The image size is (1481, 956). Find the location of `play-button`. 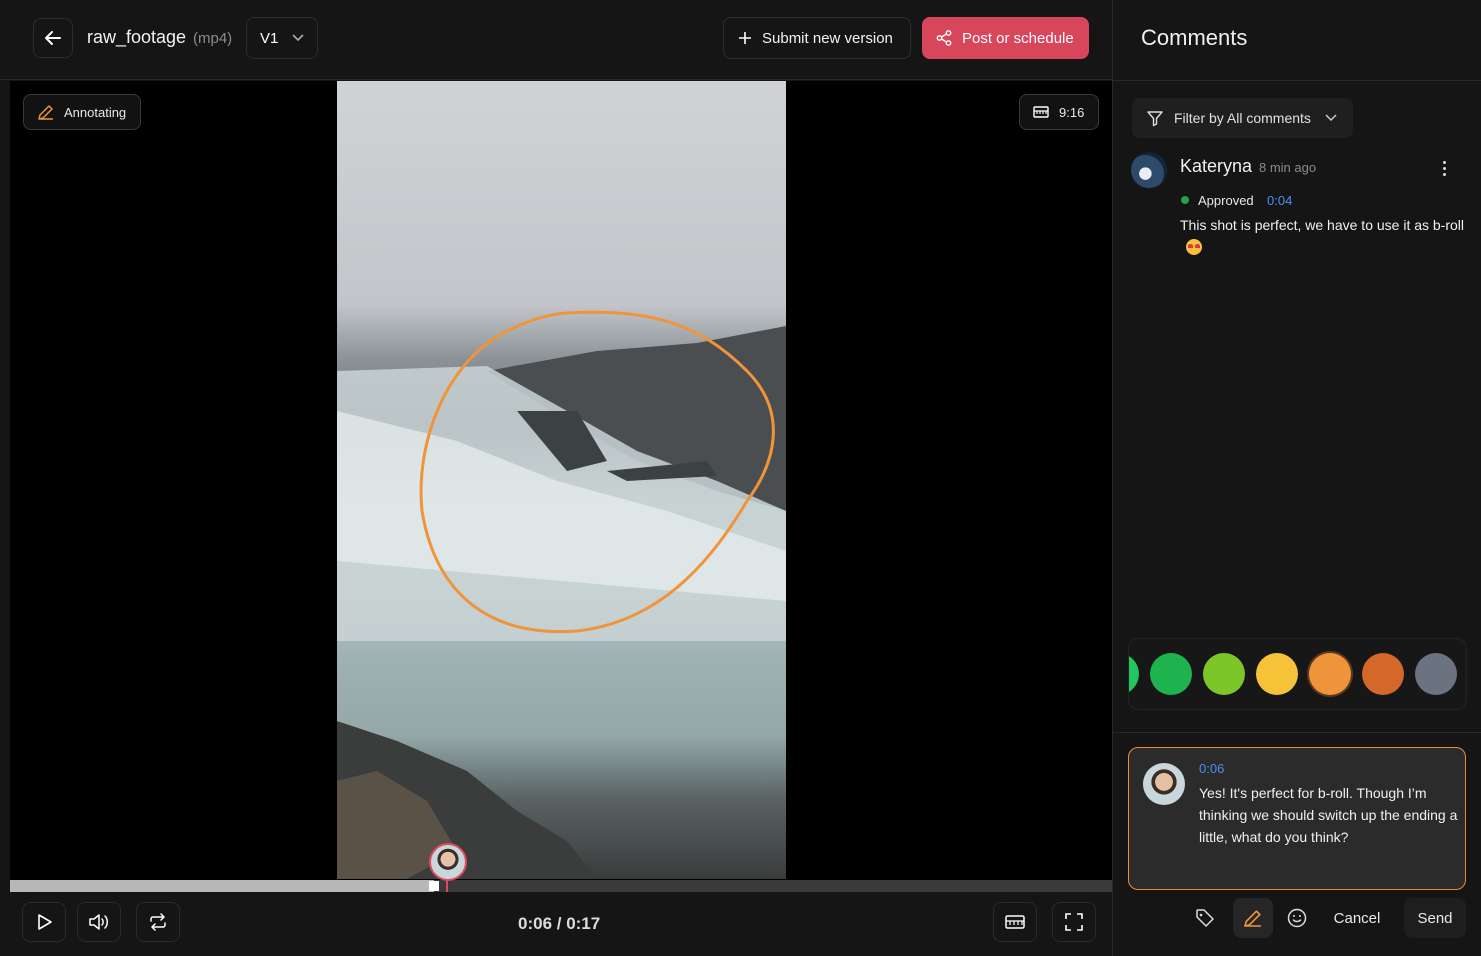

play-button is located at coordinates (44, 922).